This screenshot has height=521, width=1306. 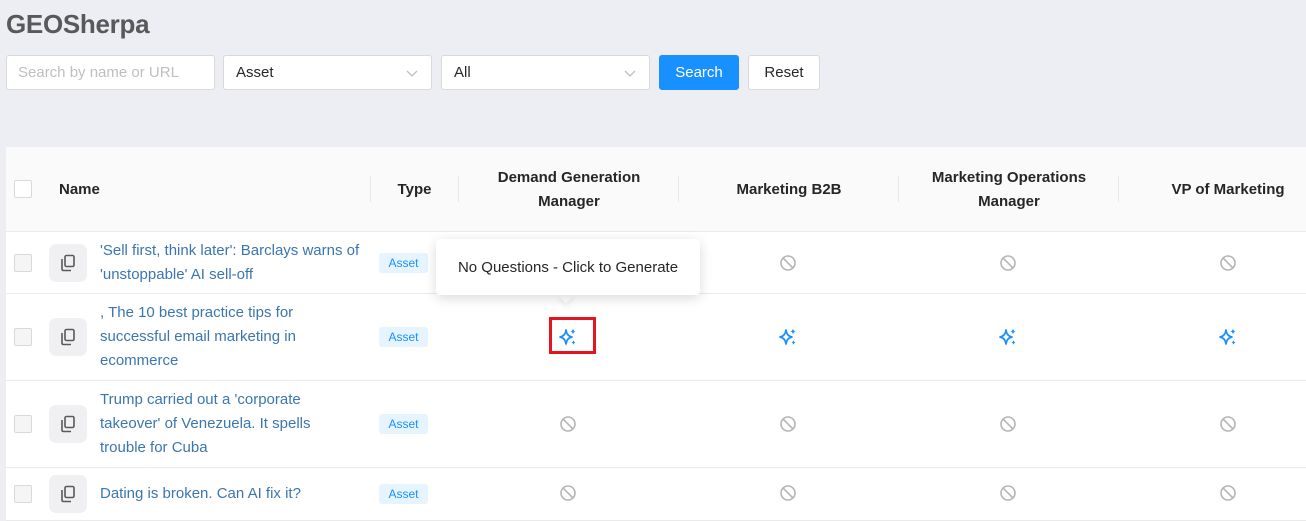 I want to click on asset-name-link: Dating is broken. Can AI fix it?, so click(x=235, y=494).